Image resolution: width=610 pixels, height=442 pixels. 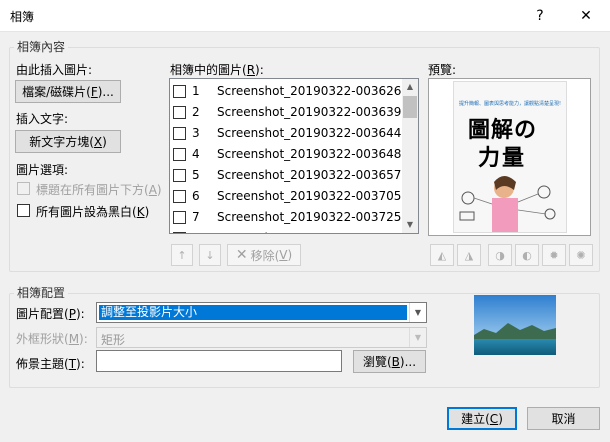 I want to click on album-pictures-label-key: R, so click(x=251, y=70).